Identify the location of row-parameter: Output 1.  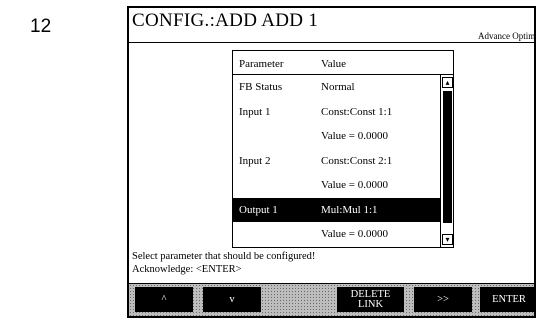
(258, 209).